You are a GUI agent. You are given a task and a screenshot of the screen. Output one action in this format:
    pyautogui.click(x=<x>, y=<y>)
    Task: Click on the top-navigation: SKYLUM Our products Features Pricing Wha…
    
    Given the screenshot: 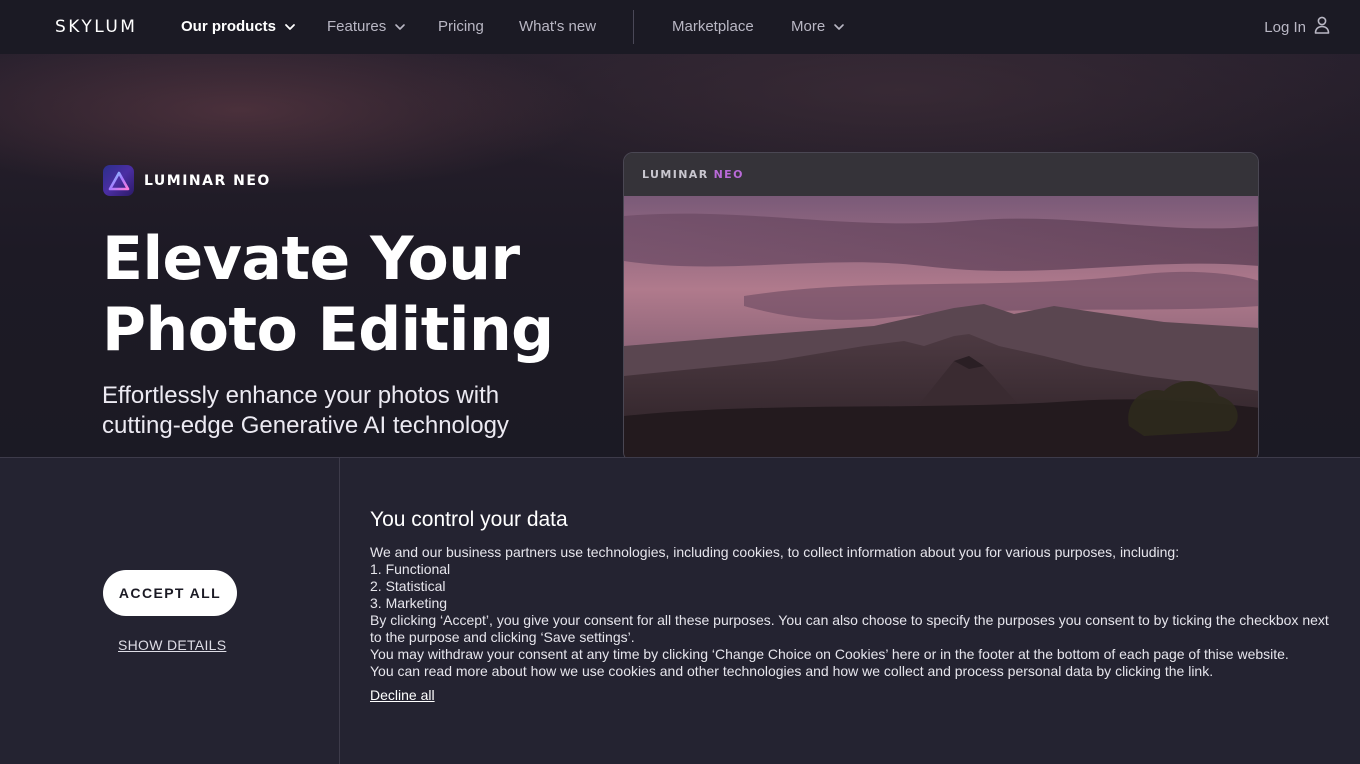 What is the action you would take?
    pyautogui.click(x=680, y=27)
    